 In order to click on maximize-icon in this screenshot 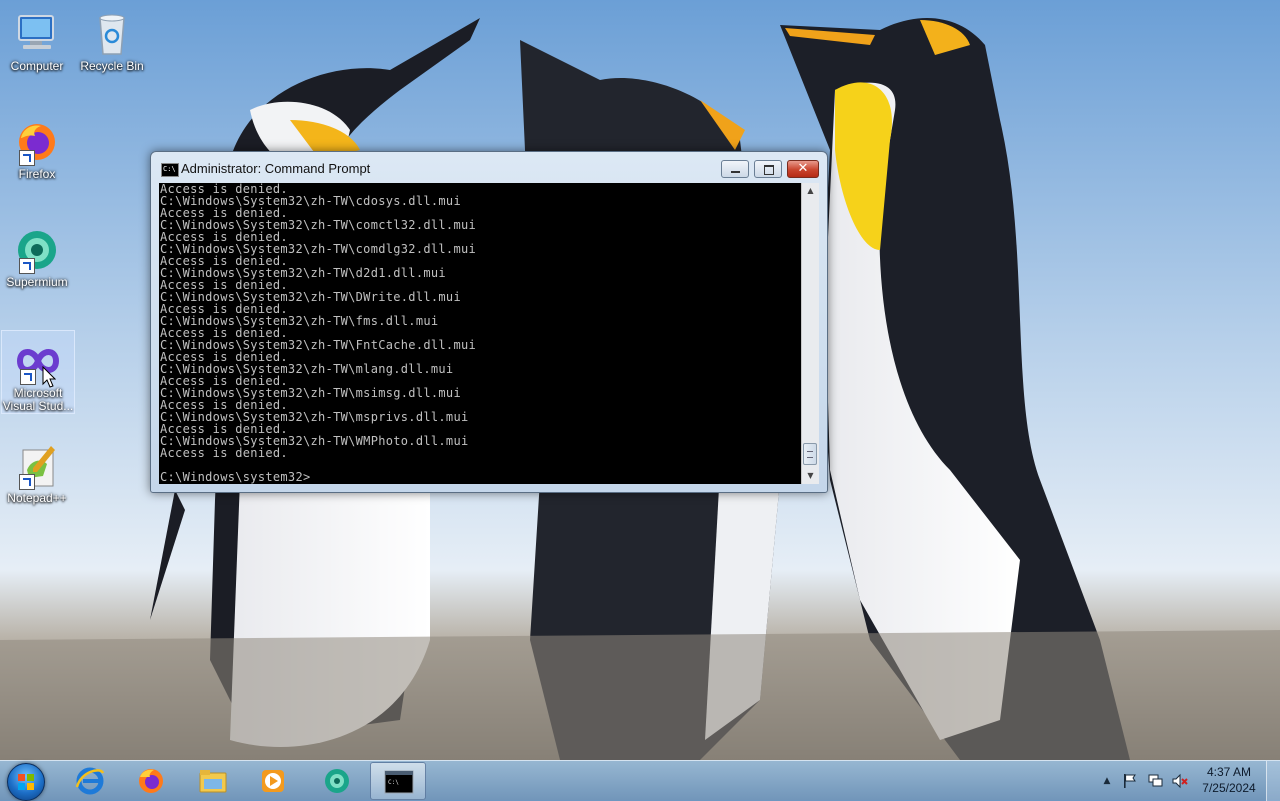, I will do `click(768, 169)`.